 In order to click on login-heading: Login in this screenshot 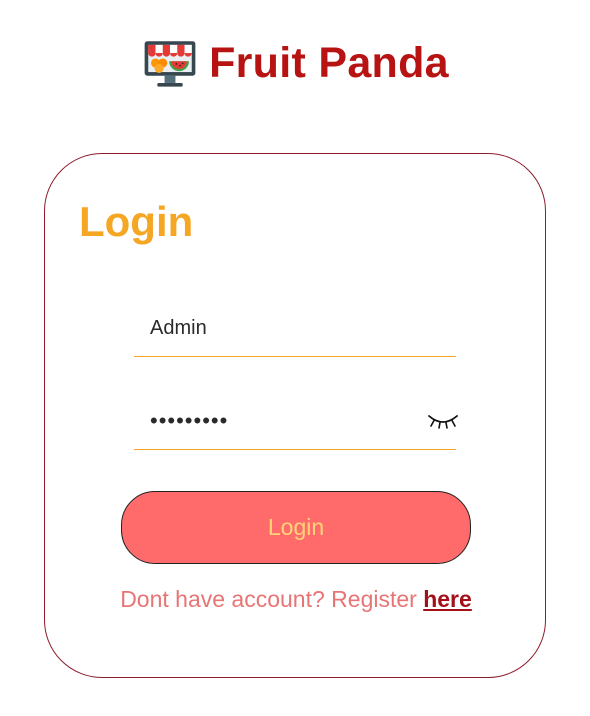, I will do `click(136, 221)`.